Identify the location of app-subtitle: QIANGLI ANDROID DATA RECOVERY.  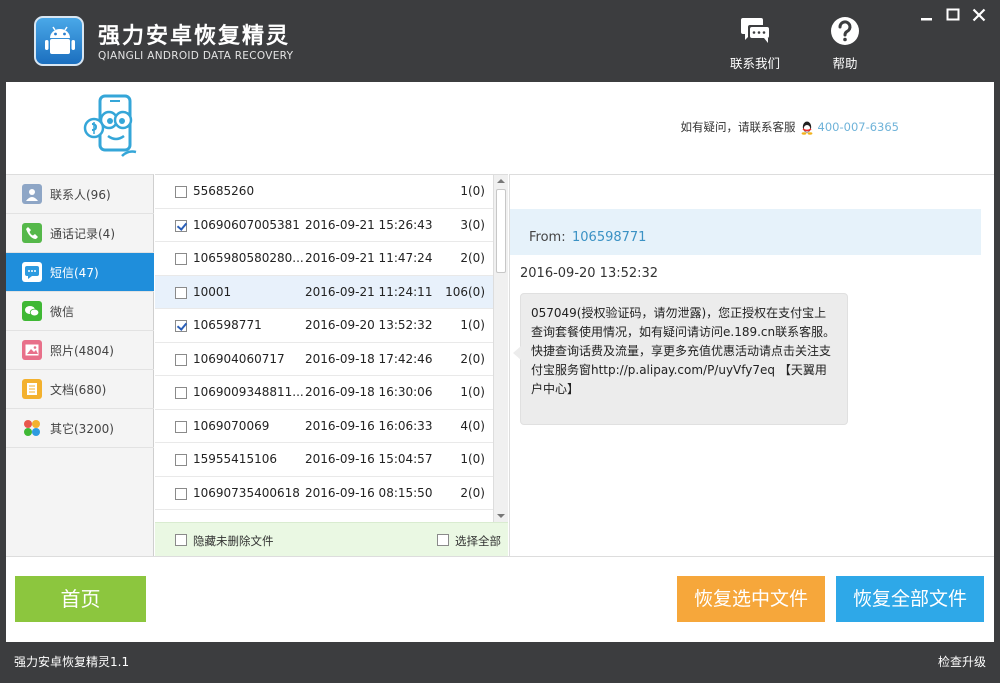
(196, 56).